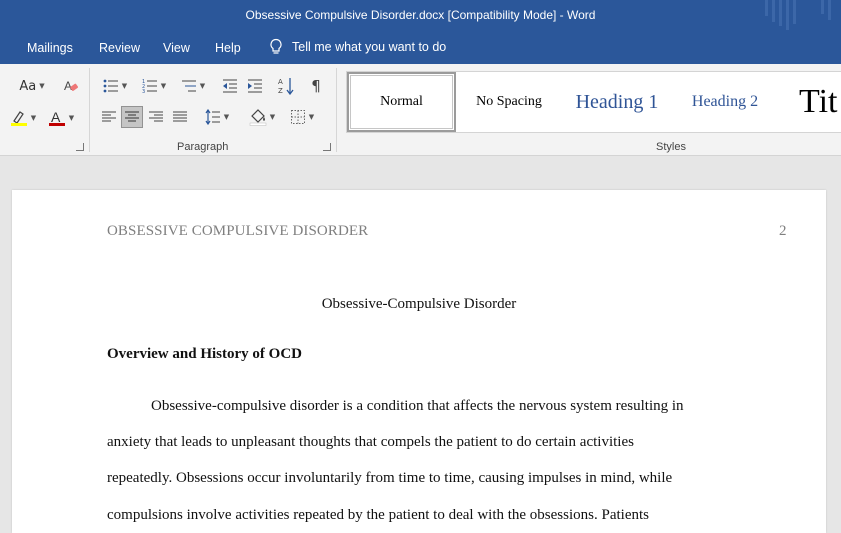  I want to click on decrease-indent-button, so click(230, 86).